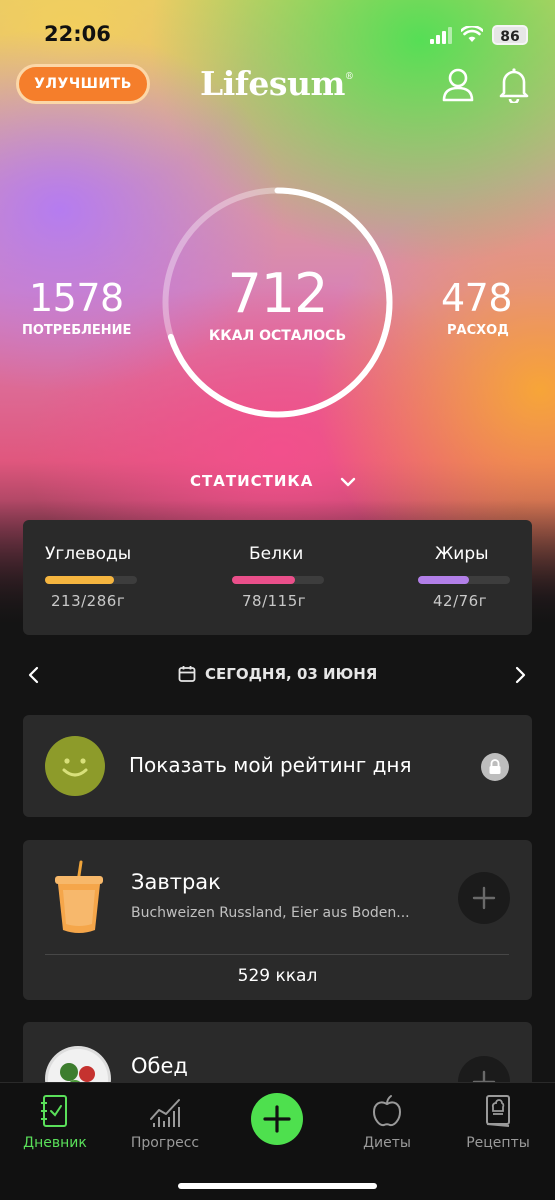 The height and width of the screenshot is (1200, 555). Describe the element at coordinates (477, 298) in the screenshot. I see `burned-kcal-value: 478` at that location.